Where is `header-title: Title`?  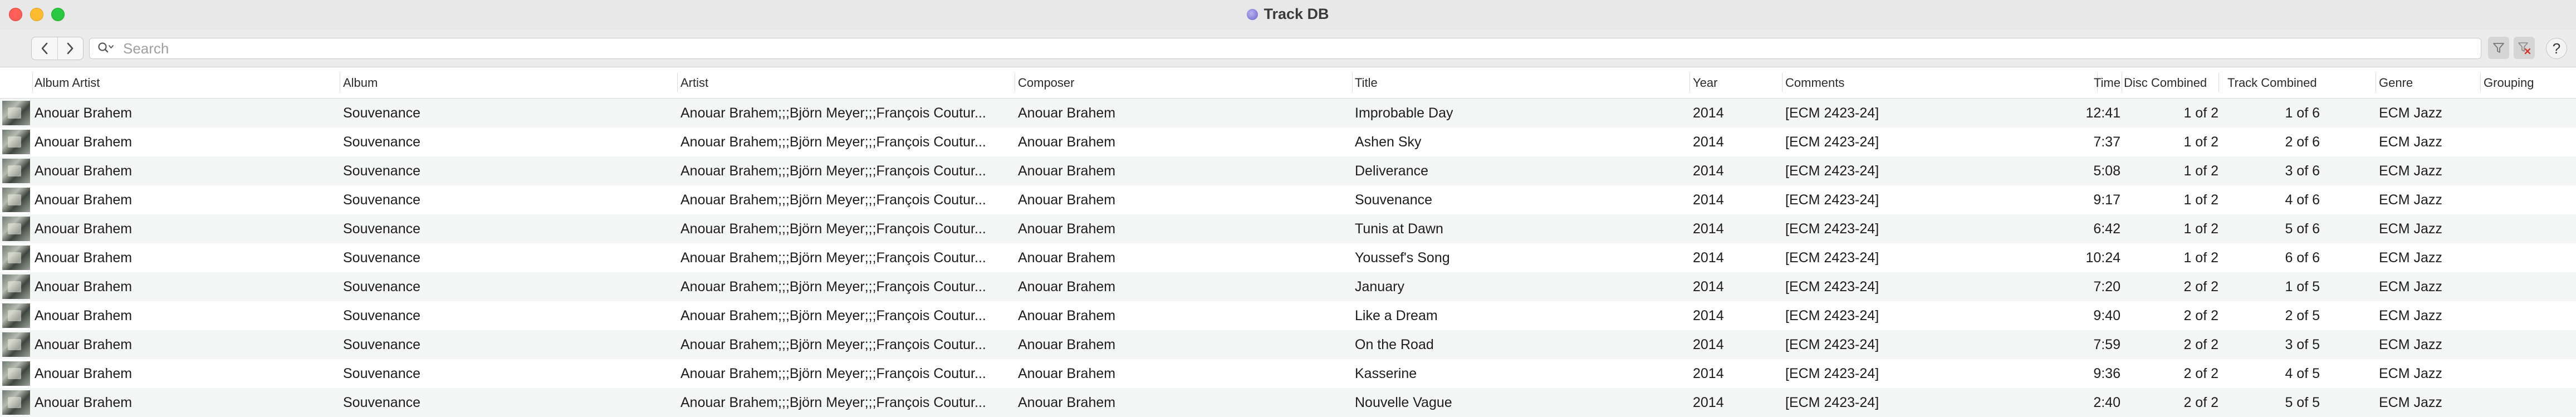
header-title: Title is located at coordinates (1522, 82).